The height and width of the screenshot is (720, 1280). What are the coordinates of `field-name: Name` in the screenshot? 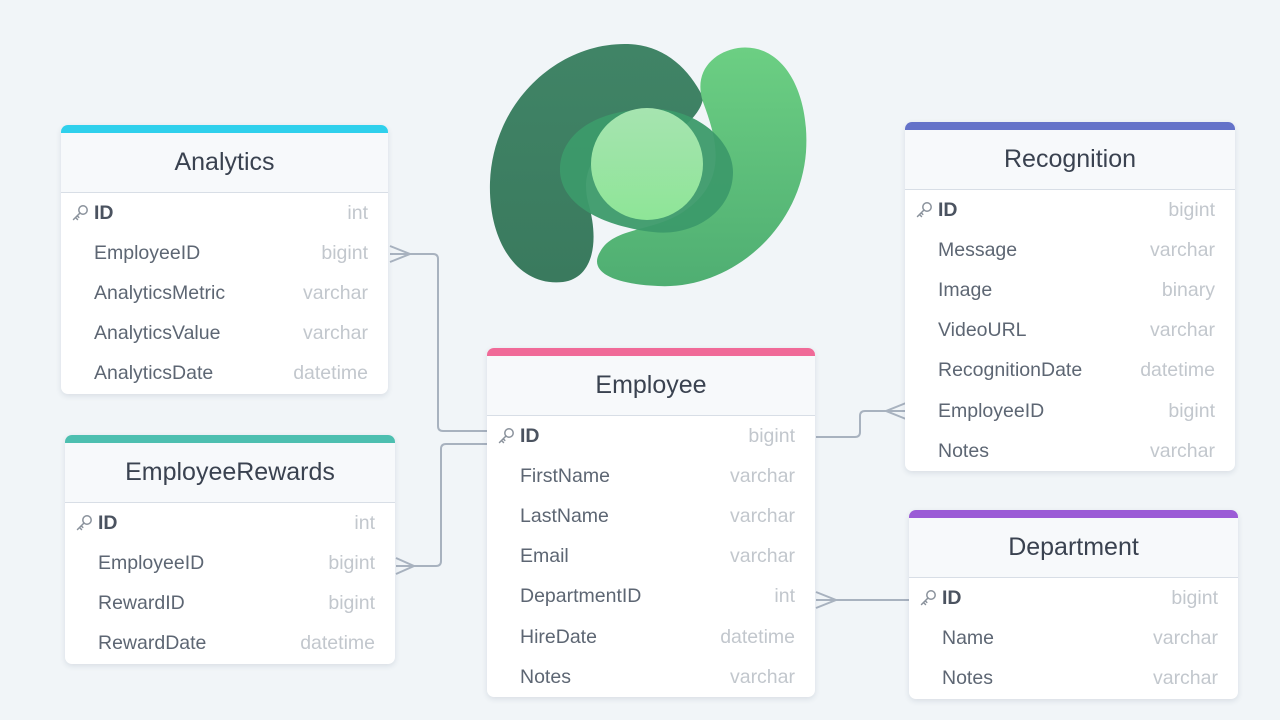 It's located at (968, 637).